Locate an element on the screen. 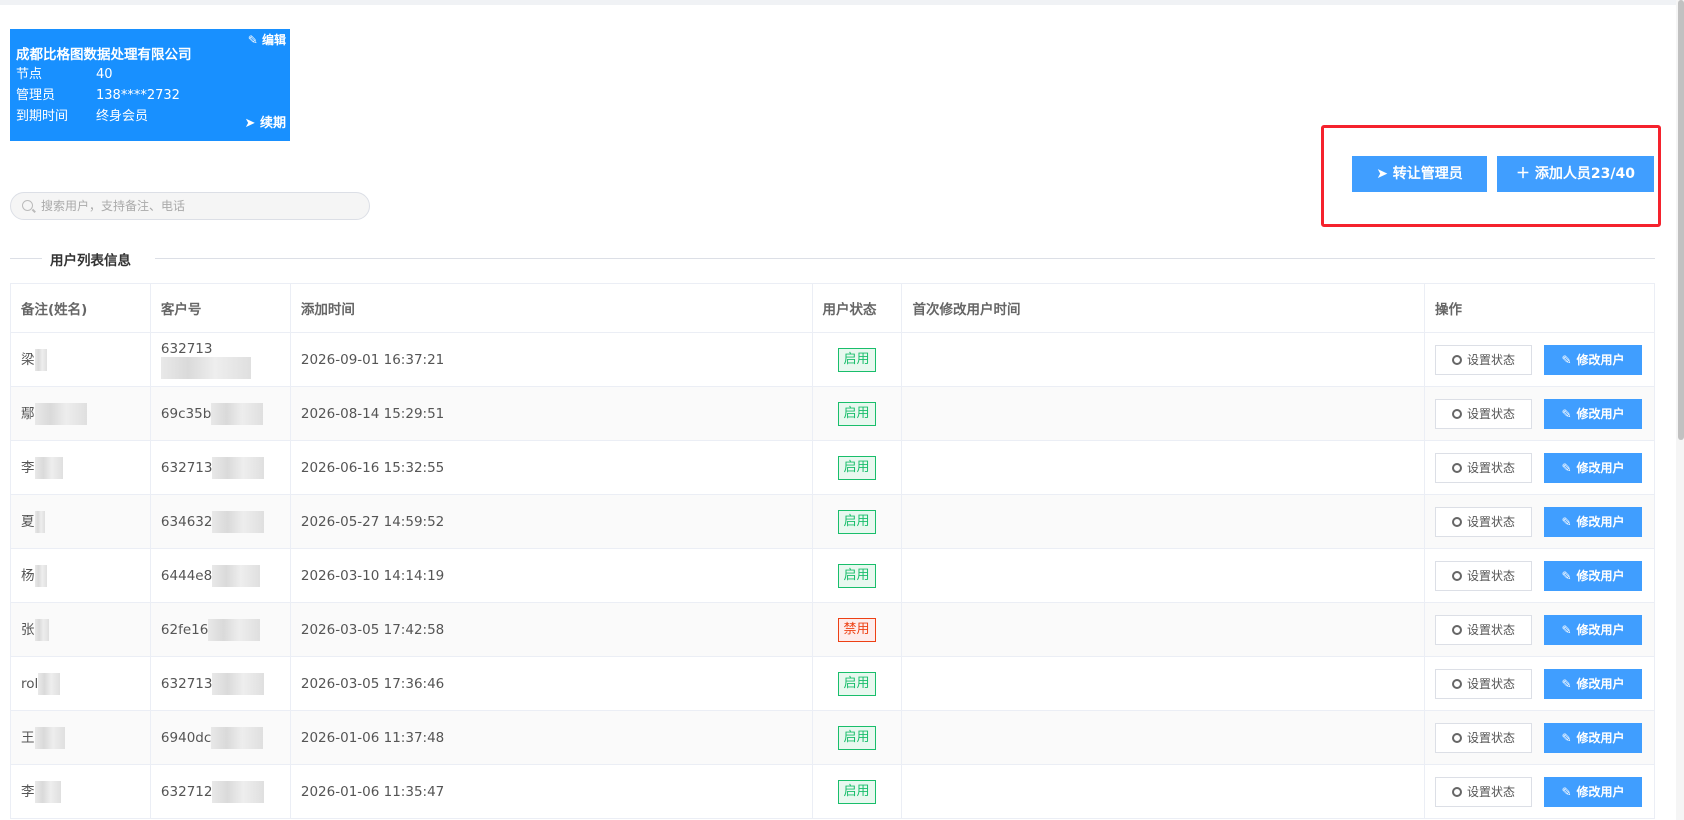 Image resolution: width=1684 pixels, height=820 pixels. search-input: 搜索用户，支持备注、电话 is located at coordinates (190, 206).